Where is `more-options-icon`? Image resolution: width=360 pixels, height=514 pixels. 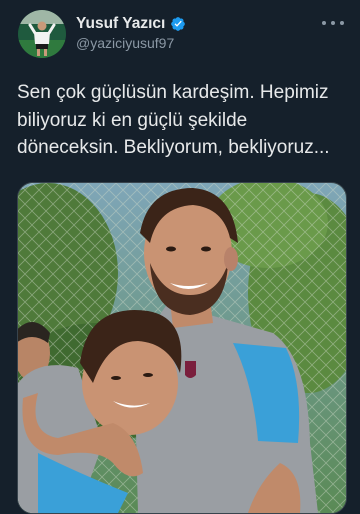 more-options-icon is located at coordinates (333, 23).